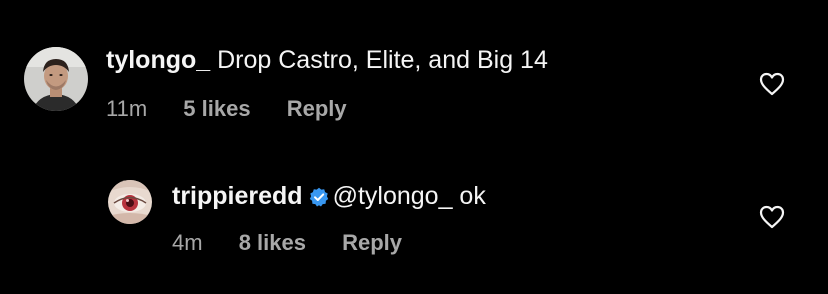 The width and height of the screenshot is (828, 294). I want to click on comment-username: tylongo_, so click(158, 60).